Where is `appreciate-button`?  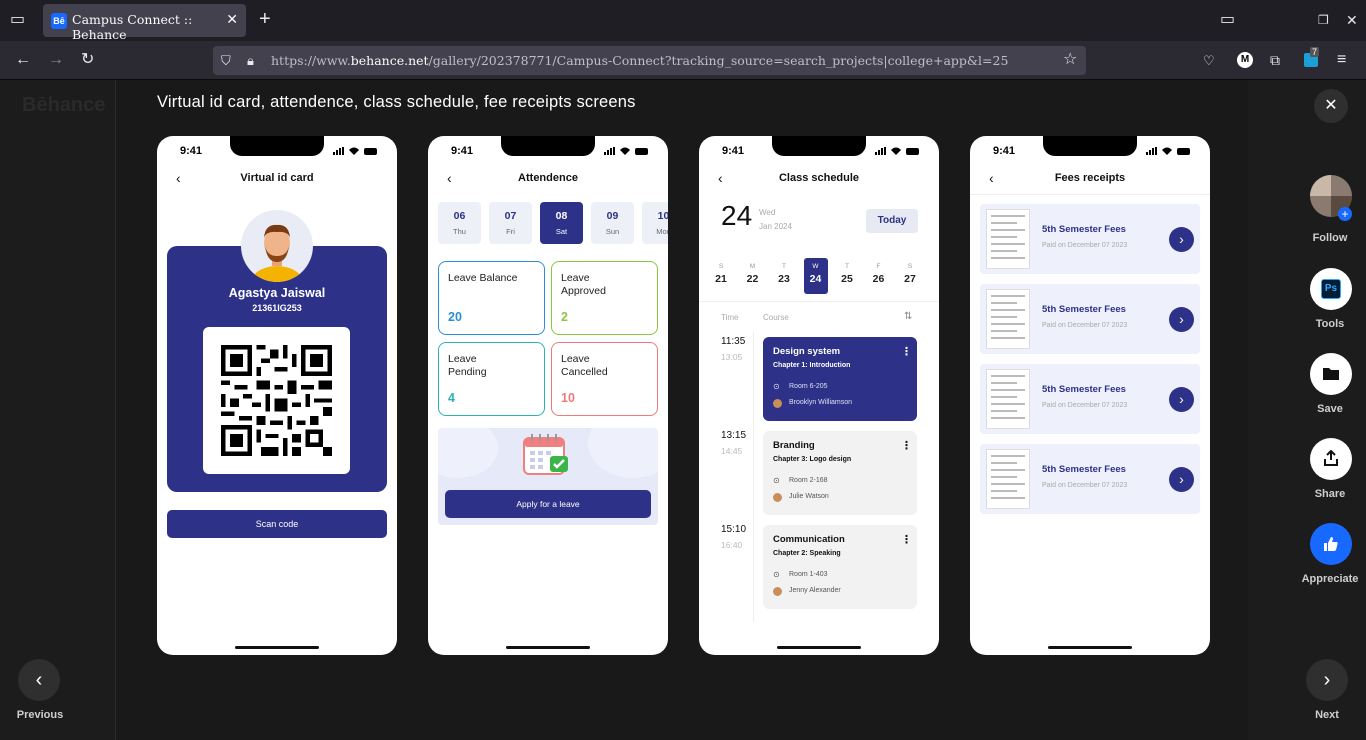 appreciate-button is located at coordinates (1331, 544).